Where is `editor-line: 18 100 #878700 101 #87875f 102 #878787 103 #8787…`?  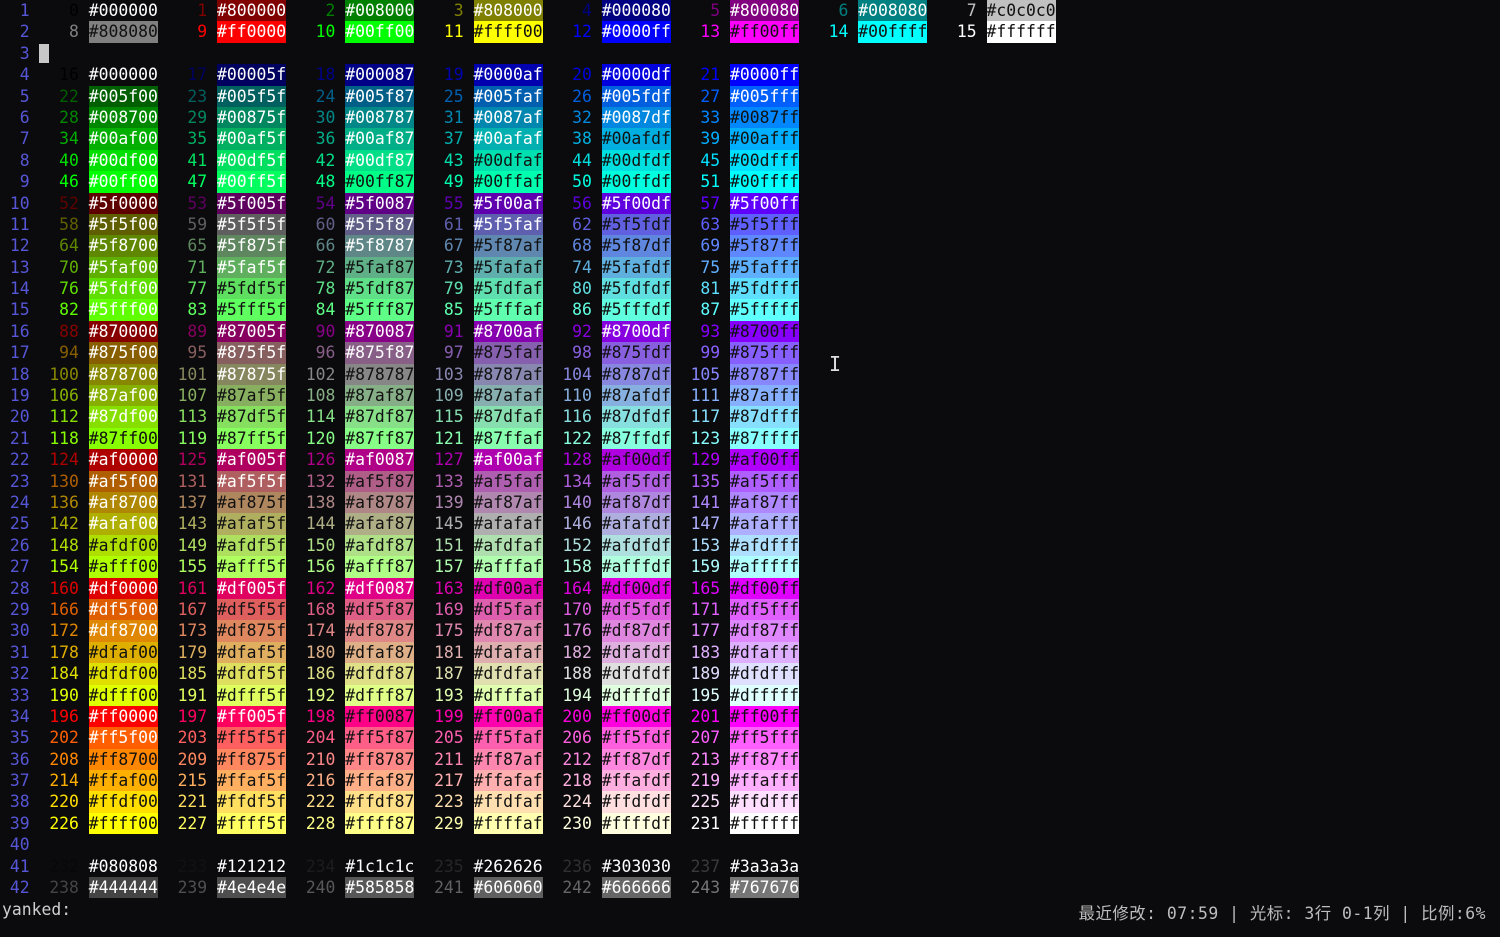
editor-line: 18 100 #878700 101 #87875f 102 #878787 103 #8787… is located at coordinates (532, 374).